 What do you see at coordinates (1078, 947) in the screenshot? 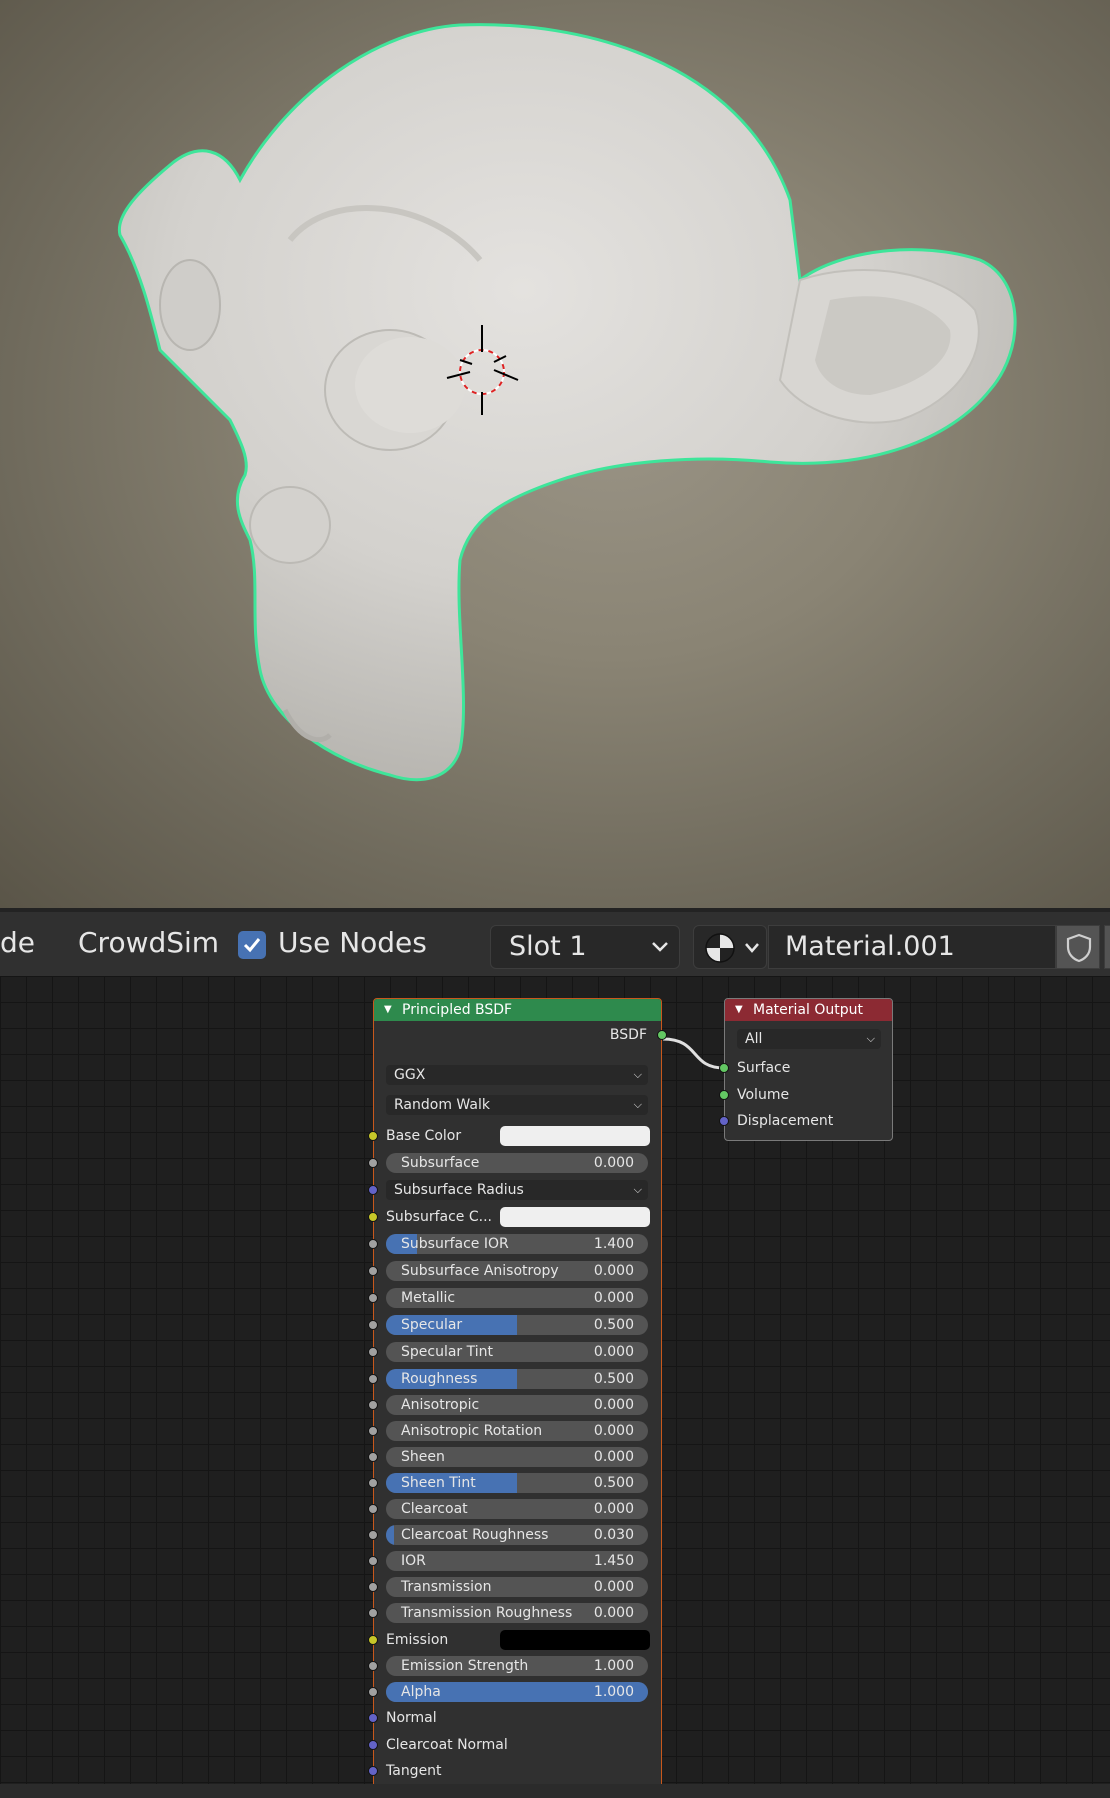
I see `fake-user-button` at bounding box center [1078, 947].